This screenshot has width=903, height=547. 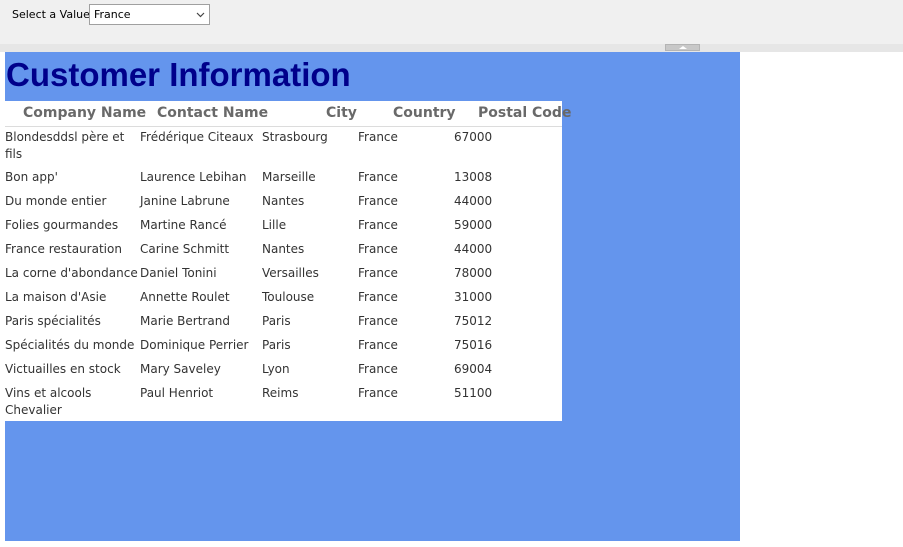 I want to click on cell-postal-code: 59000, so click(x=473, y=225).